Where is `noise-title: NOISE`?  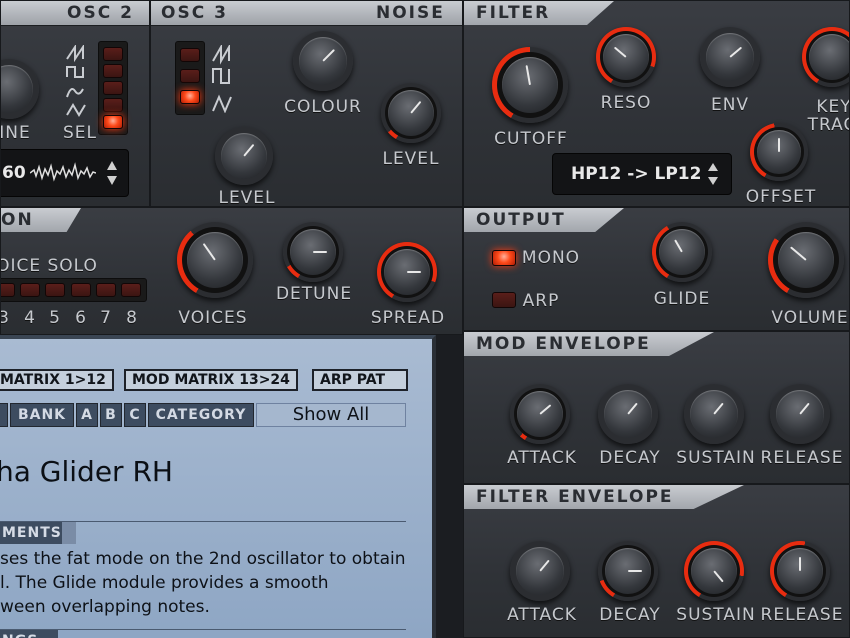 noise-title: NOISE is located at coordinates (410, 13).